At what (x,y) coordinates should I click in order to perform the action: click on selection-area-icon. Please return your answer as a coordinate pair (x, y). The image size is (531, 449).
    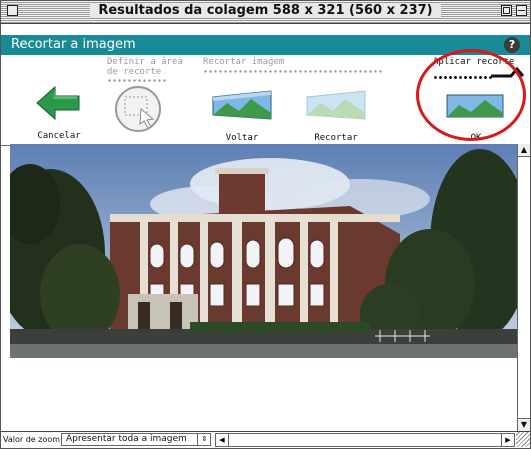
    Looking at the image, I should click on (138, 109).